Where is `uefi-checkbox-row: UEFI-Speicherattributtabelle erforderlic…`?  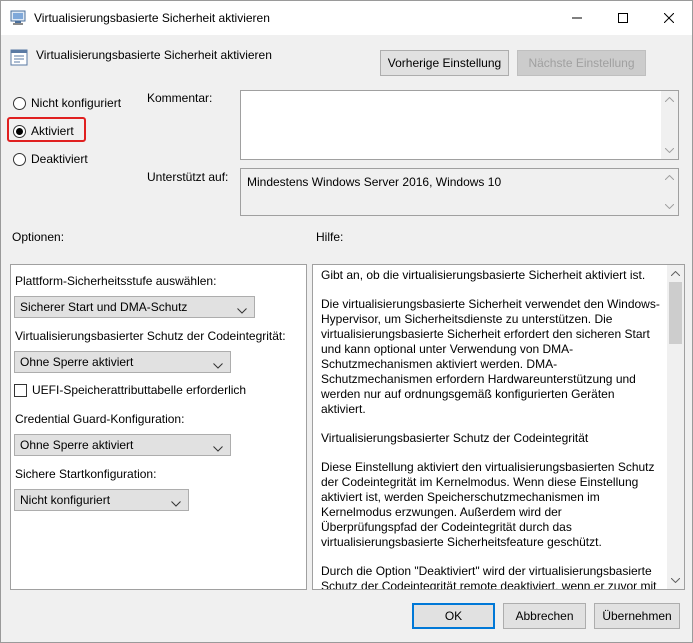
uefi-checkbox-row: UEFI-Speicherattributtabelle erforderlic… is located at coordinates (130, 390).